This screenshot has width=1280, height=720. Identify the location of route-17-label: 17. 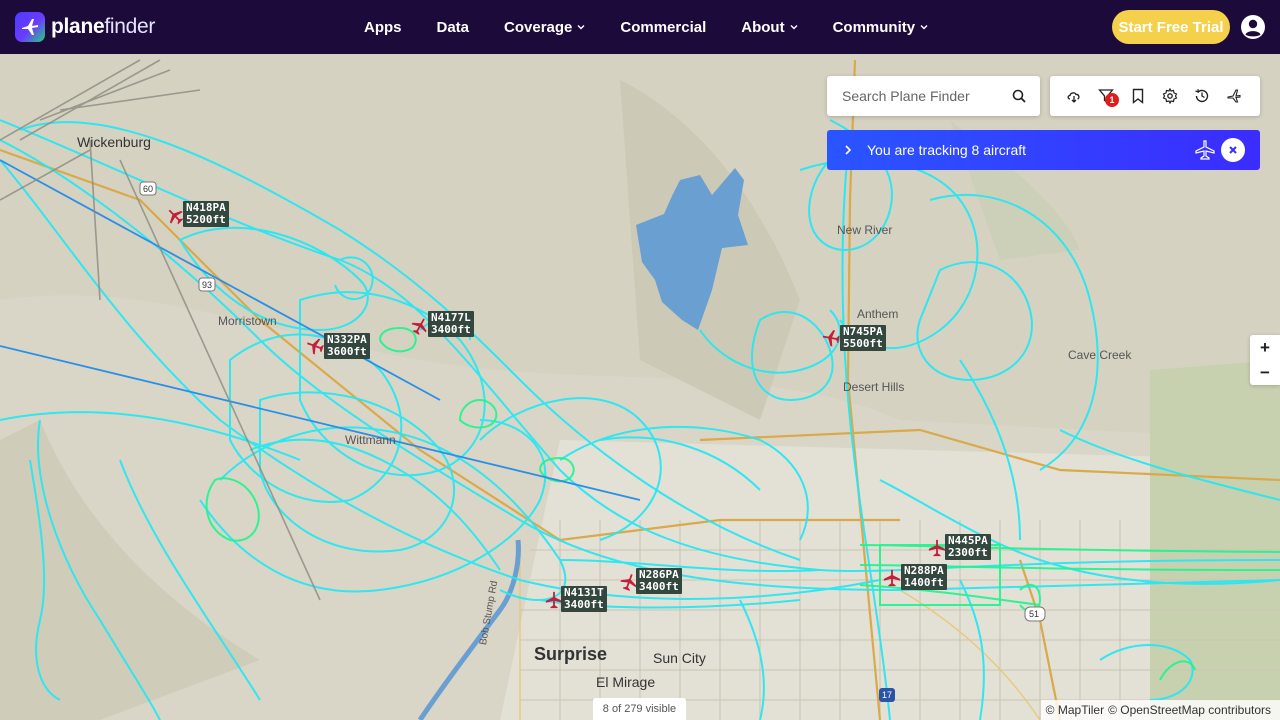
(887, 695).